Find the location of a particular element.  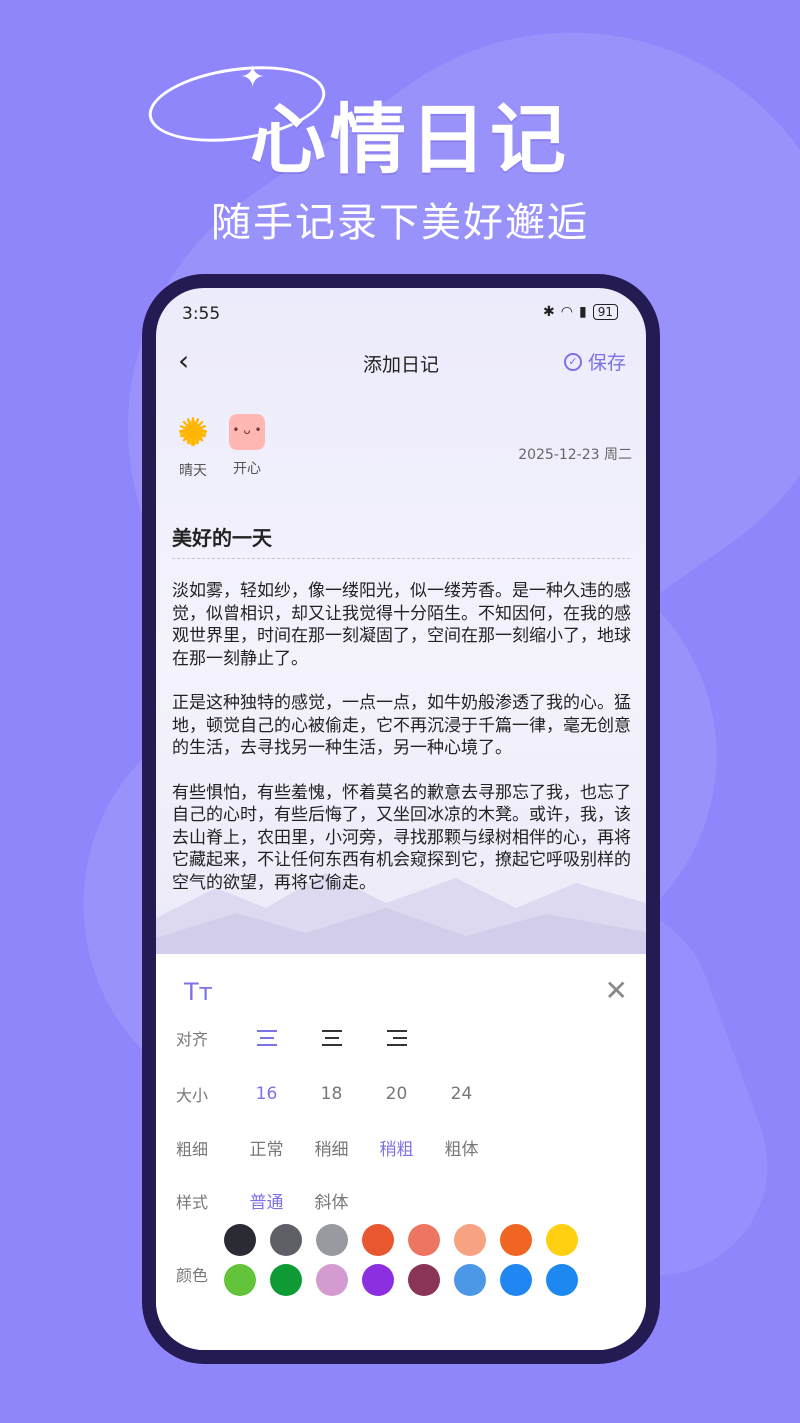

weather-tag: 晴天 is located at coordinates (193, 445).